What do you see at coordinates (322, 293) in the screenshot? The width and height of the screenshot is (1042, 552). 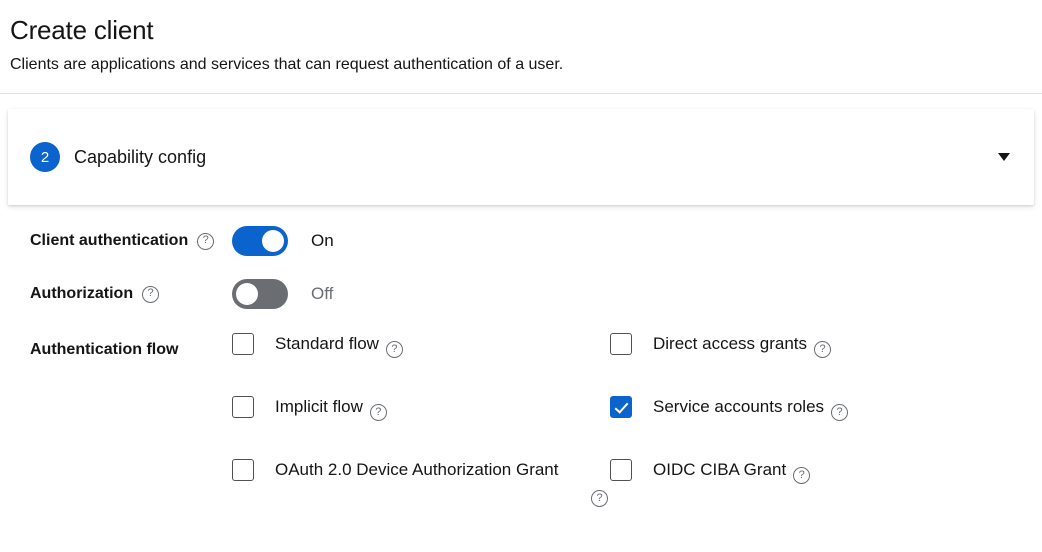 I see `authorization-state-text: Off` at bounding box center [322, 293].